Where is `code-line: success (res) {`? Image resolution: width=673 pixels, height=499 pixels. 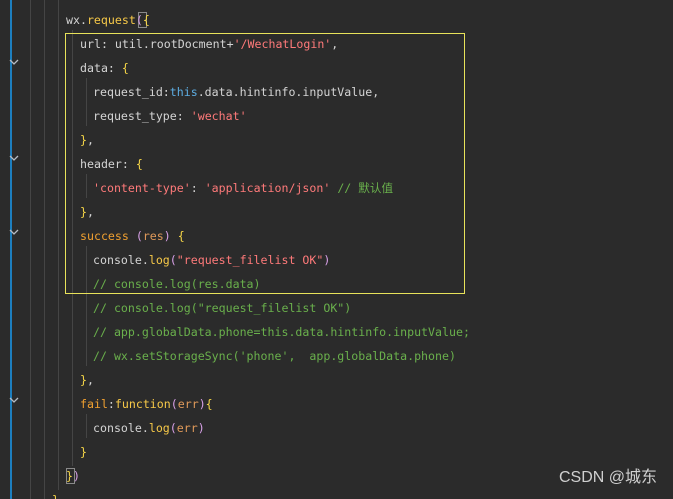
code-line: success (res) { is located at coordinates (132, 236).